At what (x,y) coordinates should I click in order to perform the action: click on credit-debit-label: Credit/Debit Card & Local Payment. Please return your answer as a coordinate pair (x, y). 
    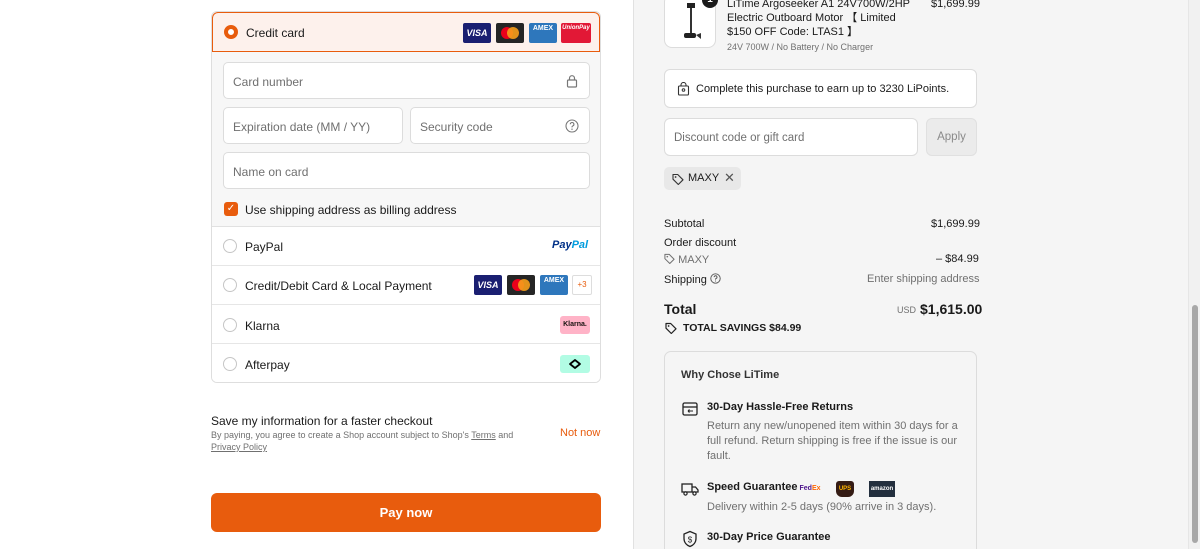
    Looking at the image, I should click on (338, 286).